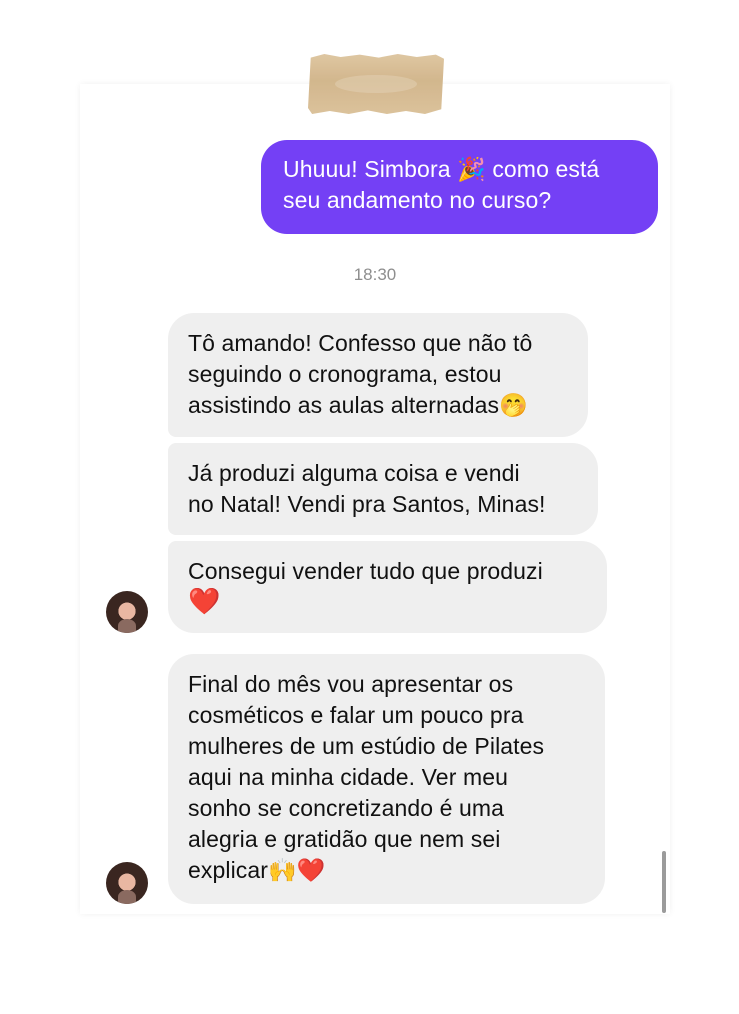  Describe the element at coordinates (348, 777) in the screenshot. I see `message-line: aqui na minha cidade. Ver meu` at that location.